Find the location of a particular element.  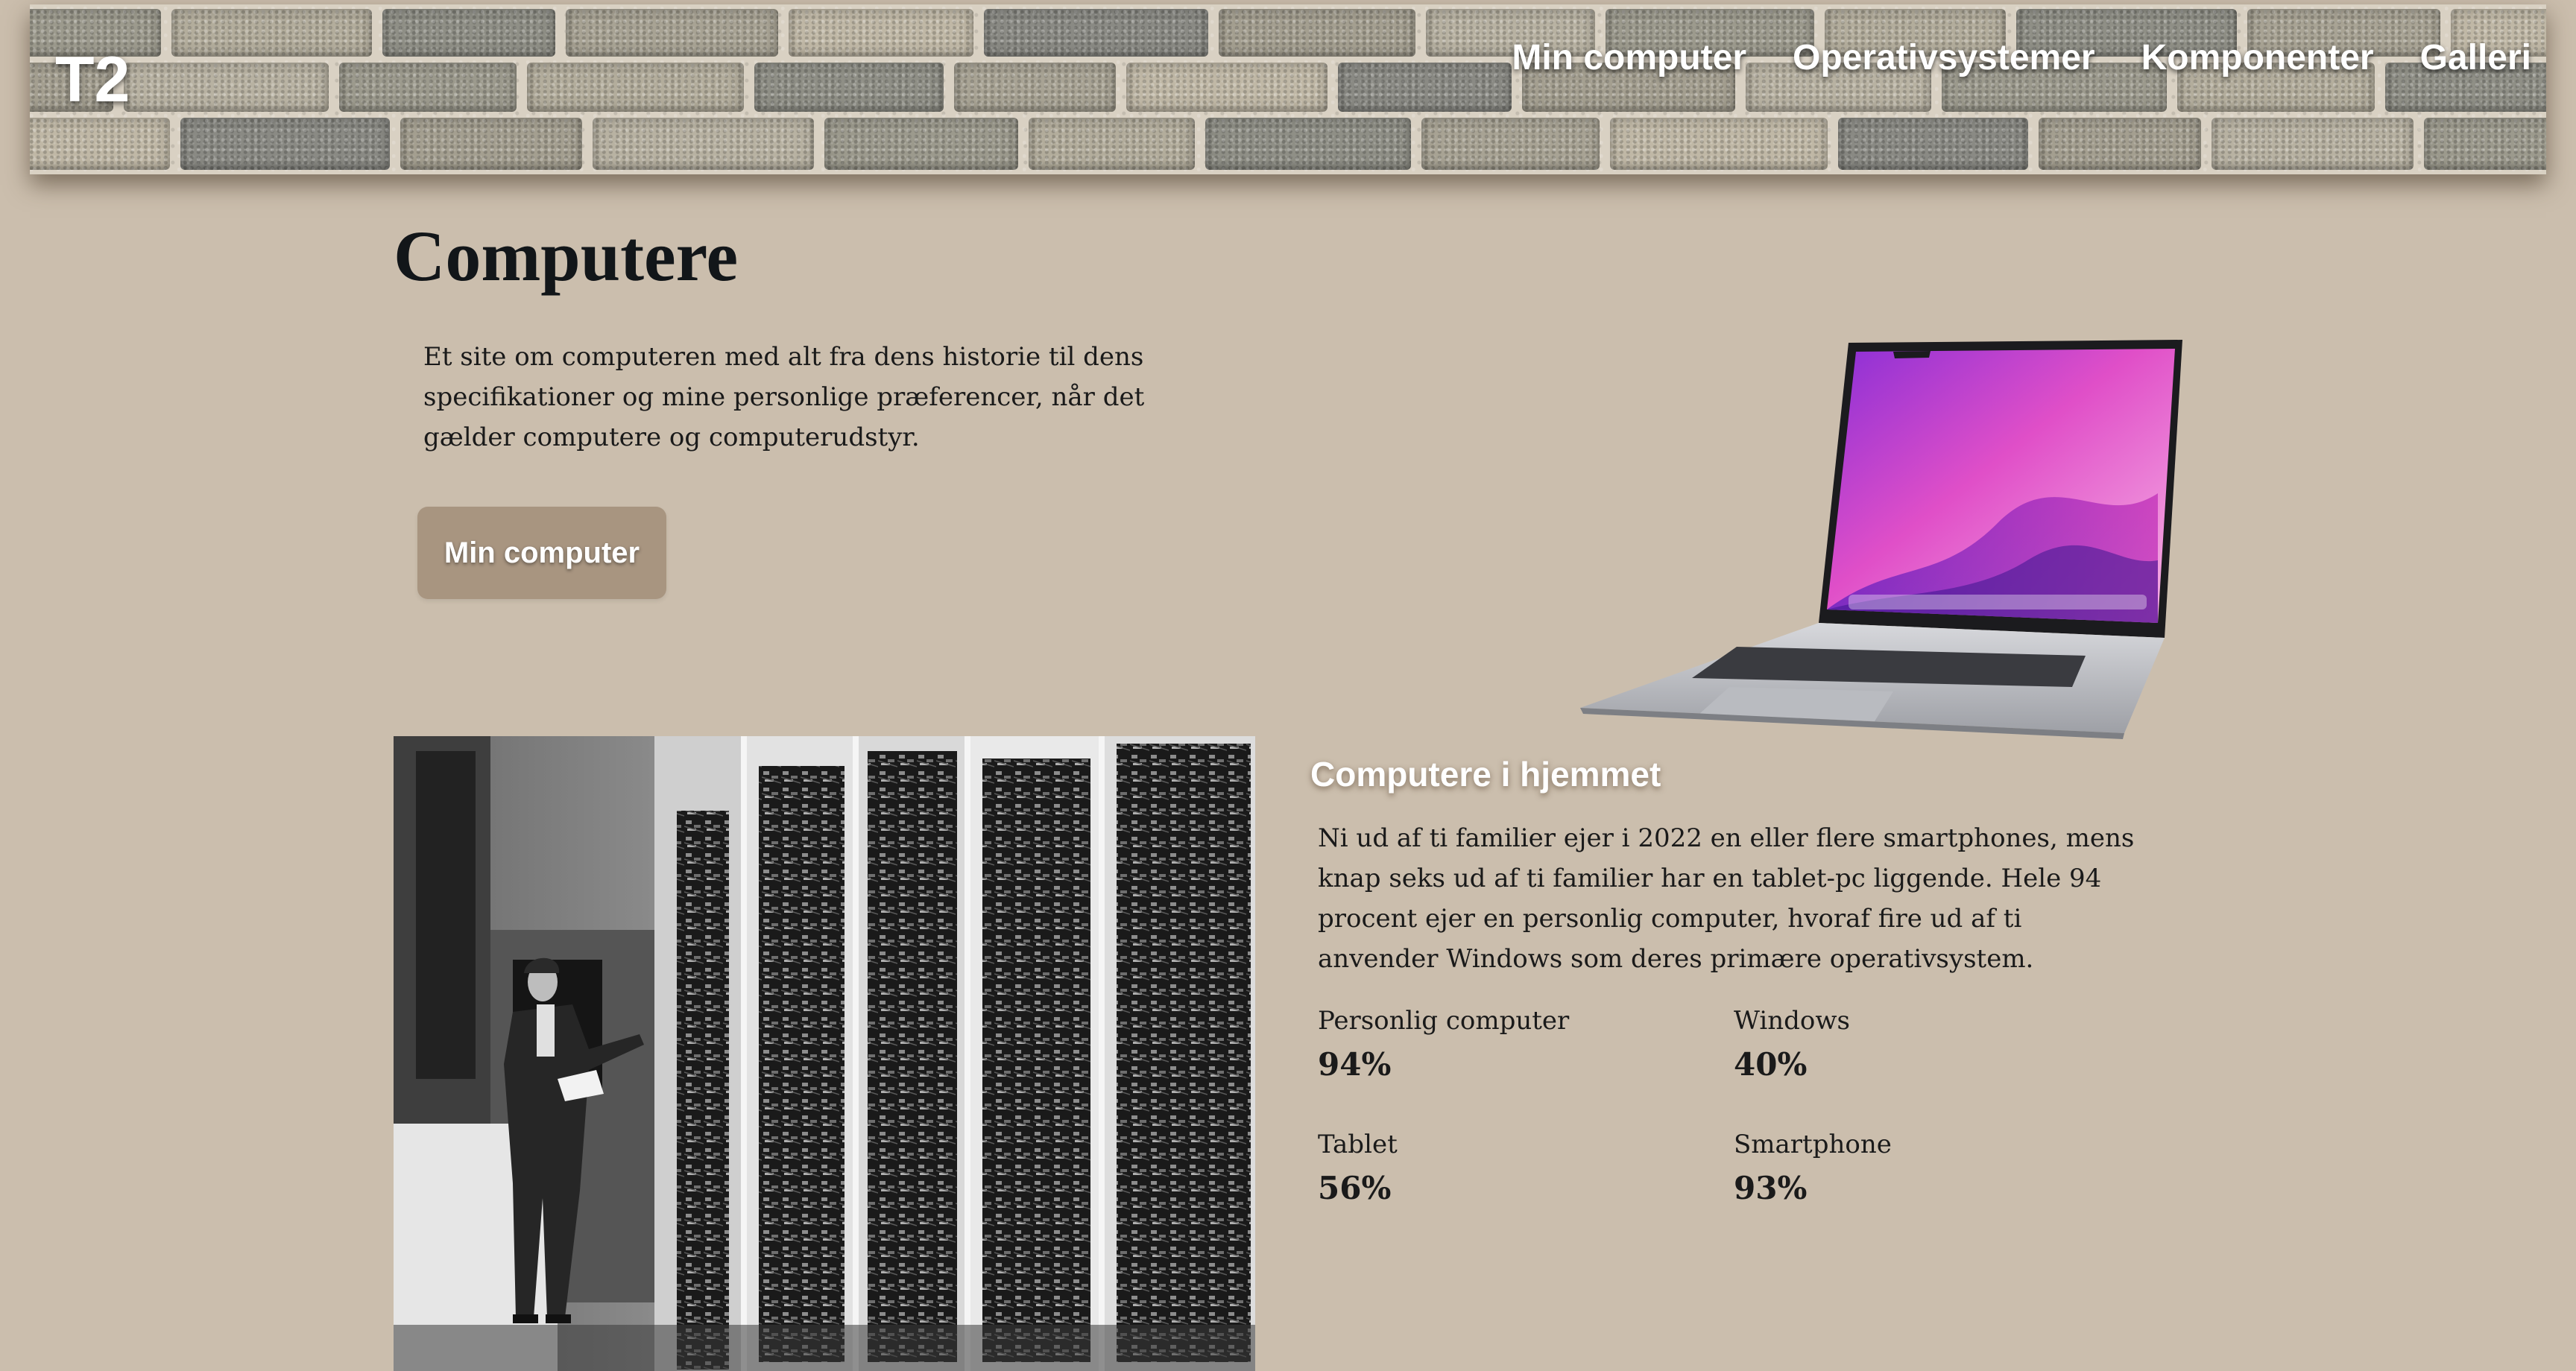

nav-link-min-computer: Min computer is located at coordinates (1629, 57).